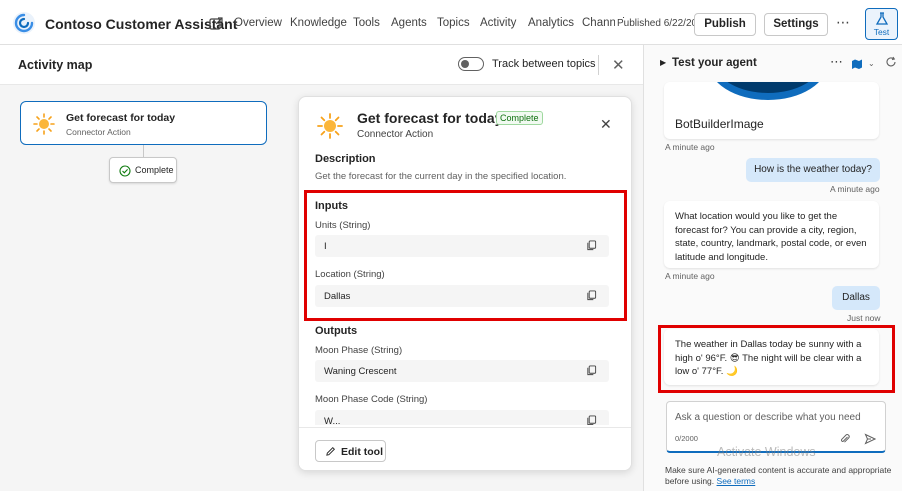 The image size is (902, 491). I want to click on send-icon, so click(870, 439).